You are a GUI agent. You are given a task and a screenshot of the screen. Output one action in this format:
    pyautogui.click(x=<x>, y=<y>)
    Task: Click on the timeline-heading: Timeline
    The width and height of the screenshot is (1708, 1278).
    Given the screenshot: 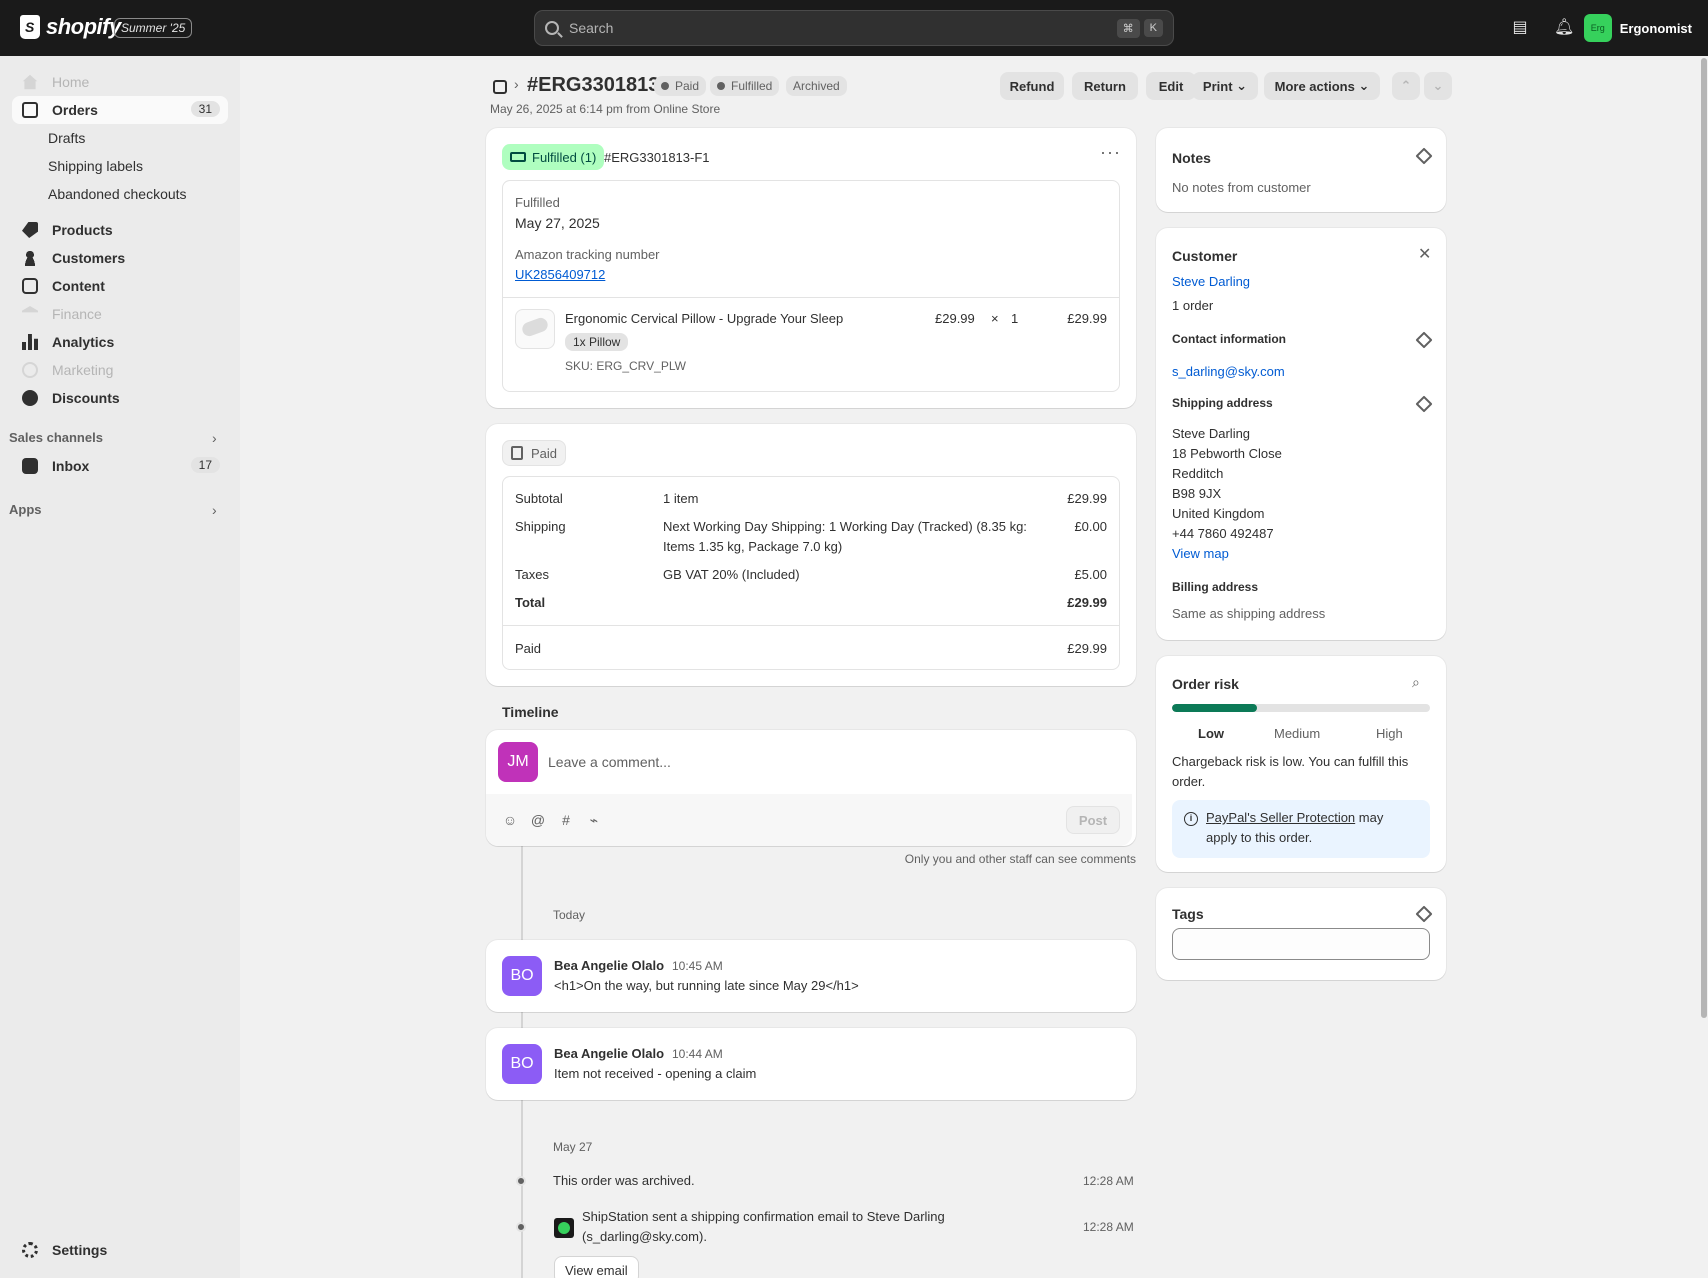 What is the action you would take?
    pyautogui.click(x=530, y=712)
    